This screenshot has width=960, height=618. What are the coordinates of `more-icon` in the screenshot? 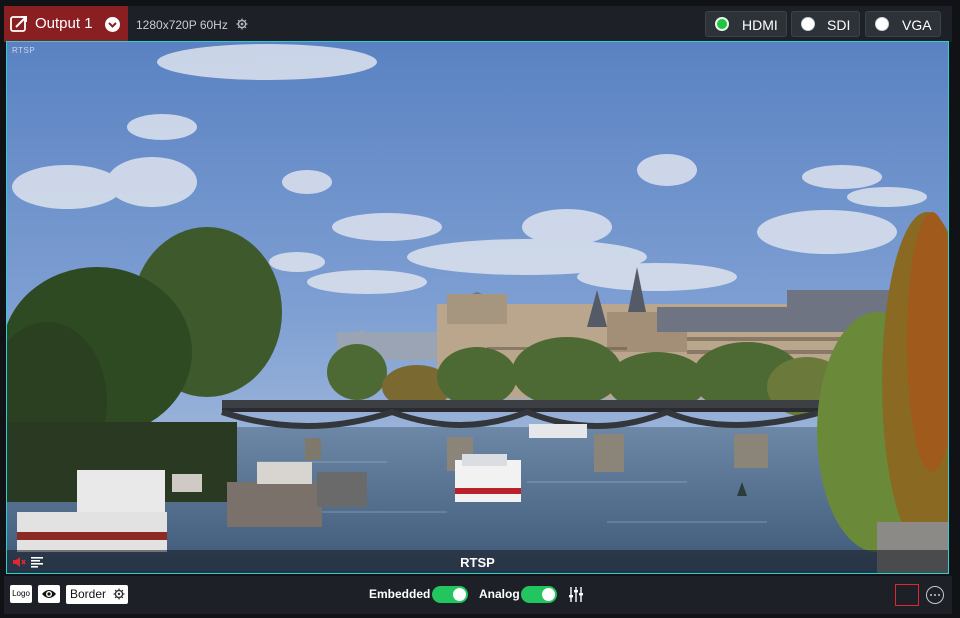 It's located at (935, 595).